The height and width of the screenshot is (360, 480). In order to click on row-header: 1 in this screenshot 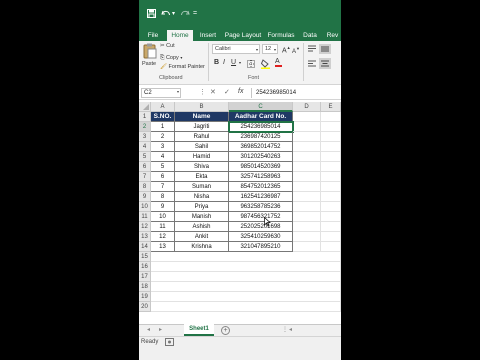, I will do `click(145, 117)`.